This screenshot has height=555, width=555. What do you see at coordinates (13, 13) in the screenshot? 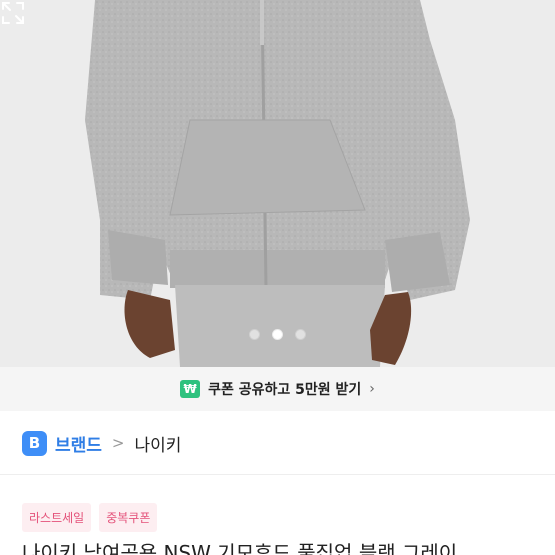
I see `expand-icon` at bounding box center [13, 13].